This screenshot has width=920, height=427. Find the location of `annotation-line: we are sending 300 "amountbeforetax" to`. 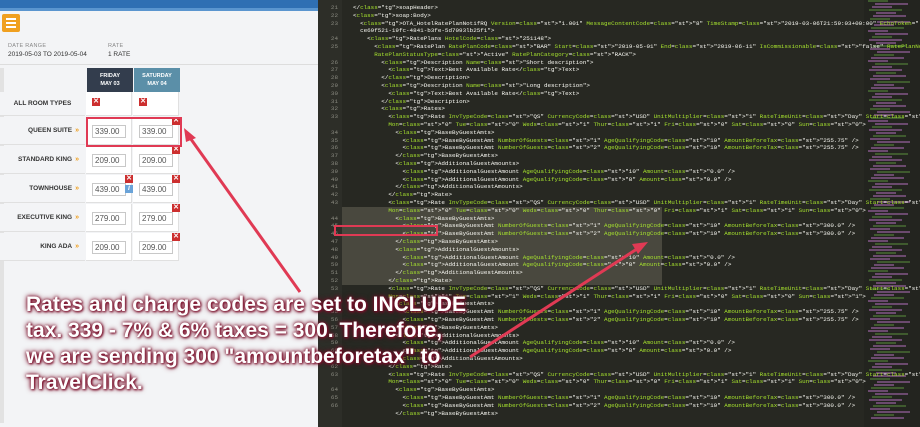

annotation-line: we are sending 300 "amountbeforetax" to is located at coordinates (233, 356).